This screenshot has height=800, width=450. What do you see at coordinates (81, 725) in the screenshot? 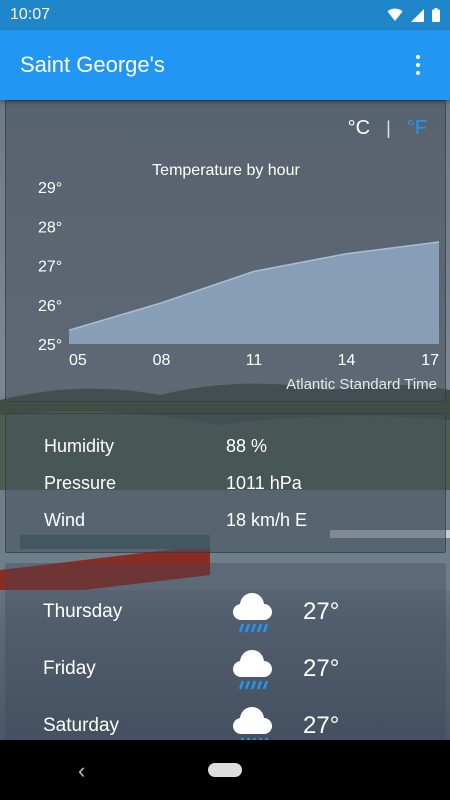
I see `forecast-day: Saturday` at bounding box center [81, 725].